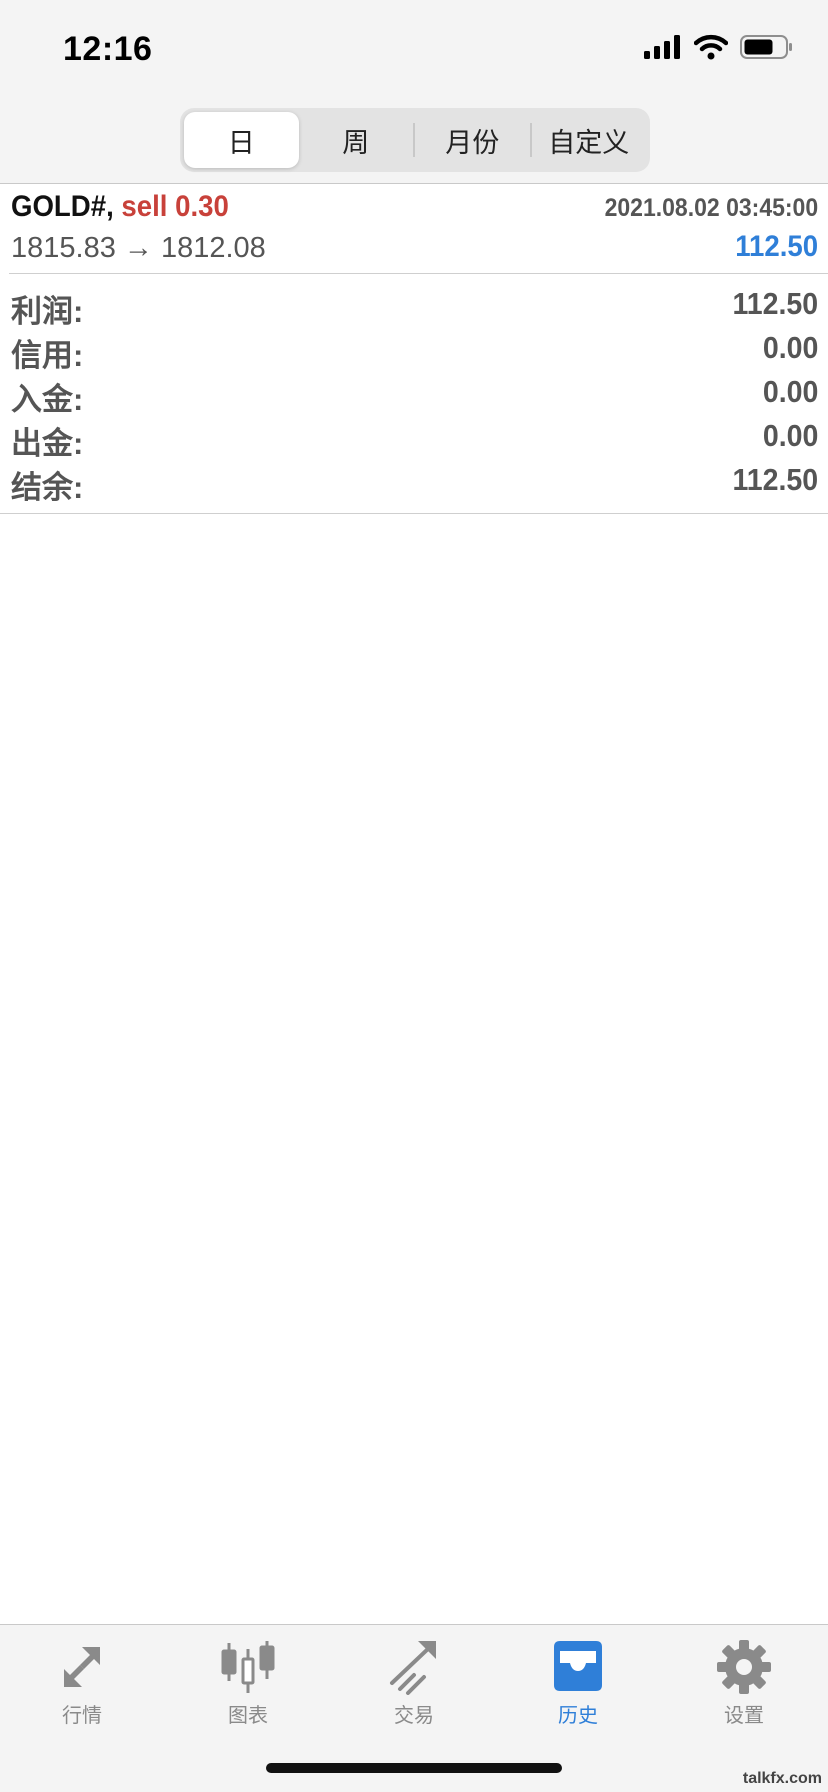 This screenshot has width=828, height=1792. Describe the element at coordinates (82, 1716) in the screenshot. I see `tab-label: 行情` at that location.